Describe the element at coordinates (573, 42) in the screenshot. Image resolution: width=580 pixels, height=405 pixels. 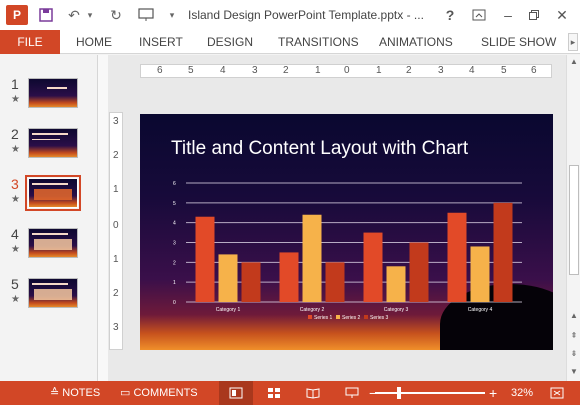
I see `ribbon-scroll-right-icon: ▸` at that location.